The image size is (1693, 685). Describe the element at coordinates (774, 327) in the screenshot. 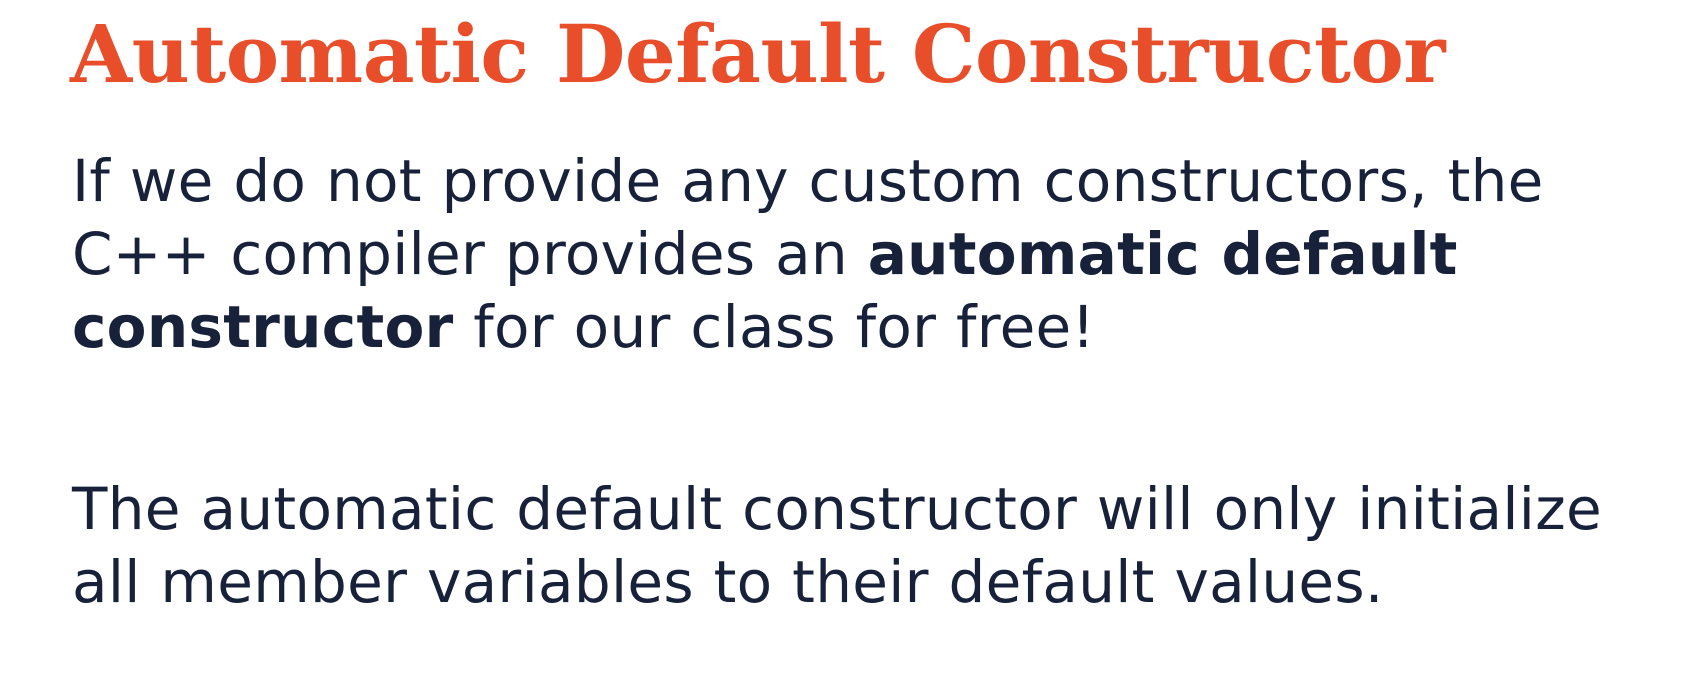

I see `paragraph-1-text-end: for our class for free!` at that location.